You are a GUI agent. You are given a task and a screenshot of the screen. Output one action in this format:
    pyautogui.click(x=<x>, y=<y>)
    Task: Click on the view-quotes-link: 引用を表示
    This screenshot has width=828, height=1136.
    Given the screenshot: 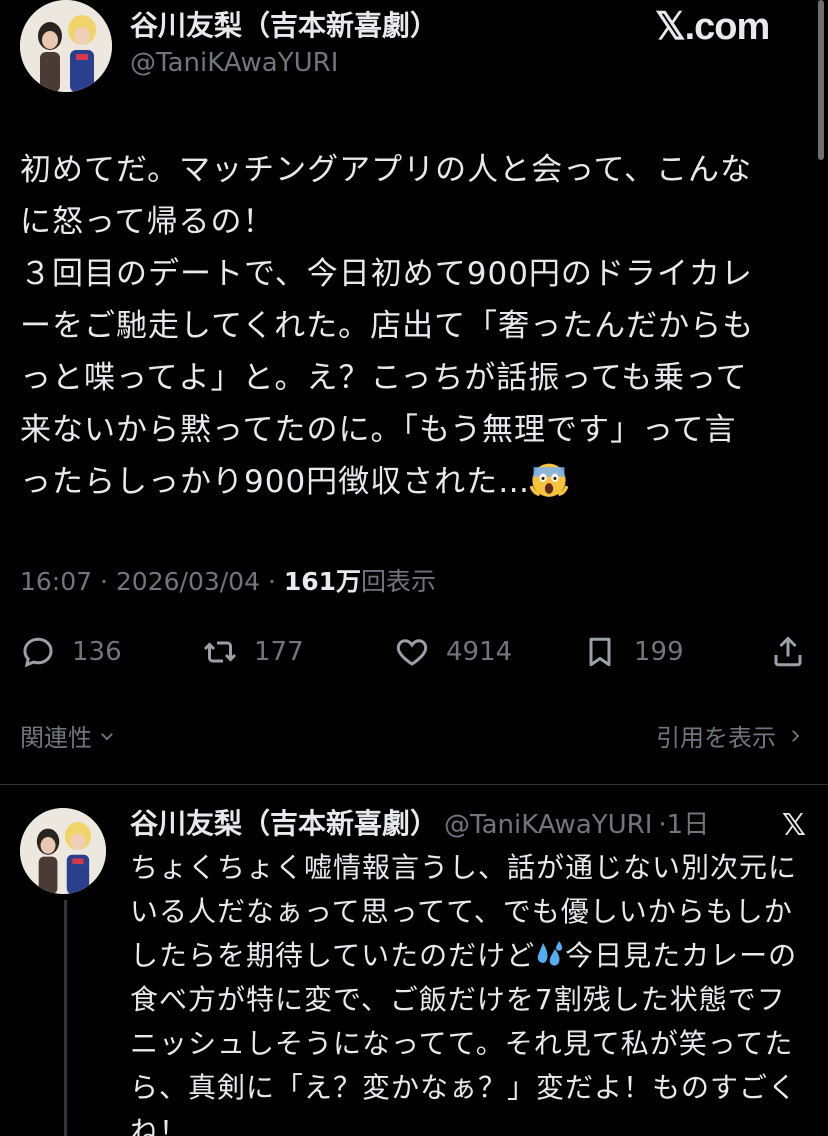 What is the action you would take?
    pyautogui.click(x=730, y=735)
    